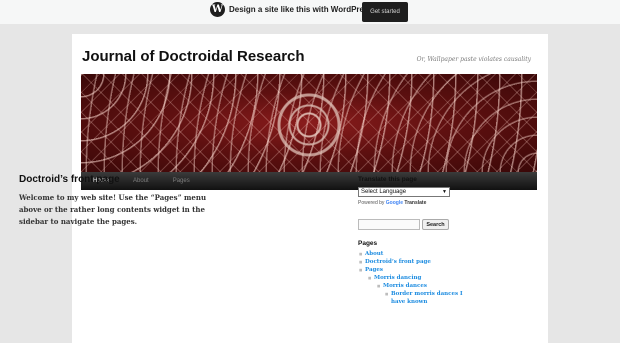 The image size is (620, 343). I want to click on search-input, so click(389, 224).